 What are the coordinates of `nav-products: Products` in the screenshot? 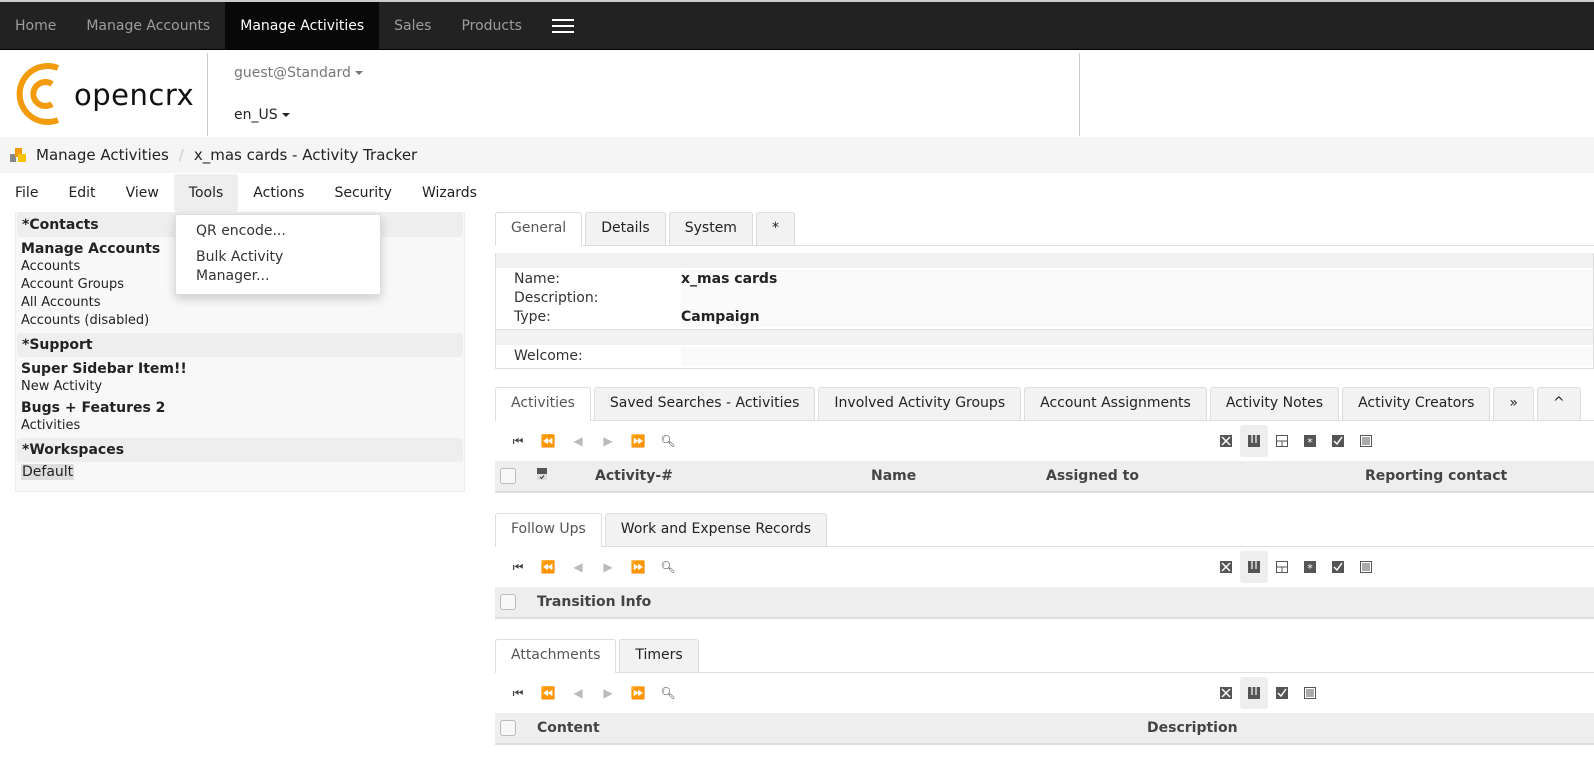 It's located at (491, 25).